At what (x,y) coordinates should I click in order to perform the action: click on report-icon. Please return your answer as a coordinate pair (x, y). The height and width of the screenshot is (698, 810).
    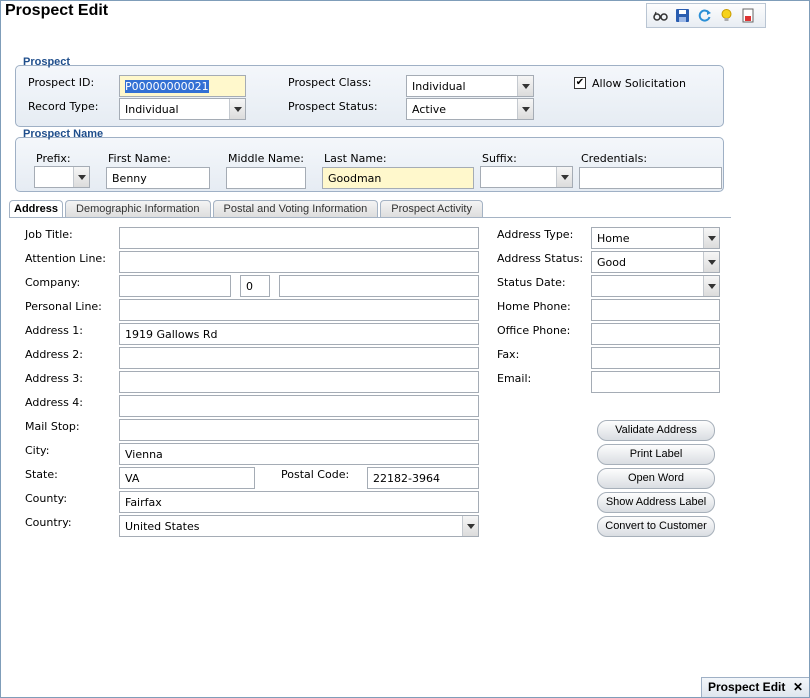
    Looking at the image, I should click on (748, 15).